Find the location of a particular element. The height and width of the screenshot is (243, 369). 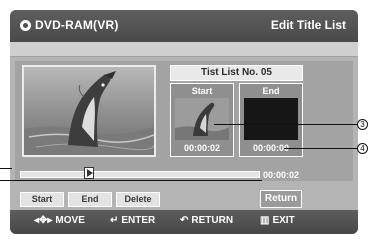

nav-exit: ▥ EXIT is located at coordinates (277, 220).